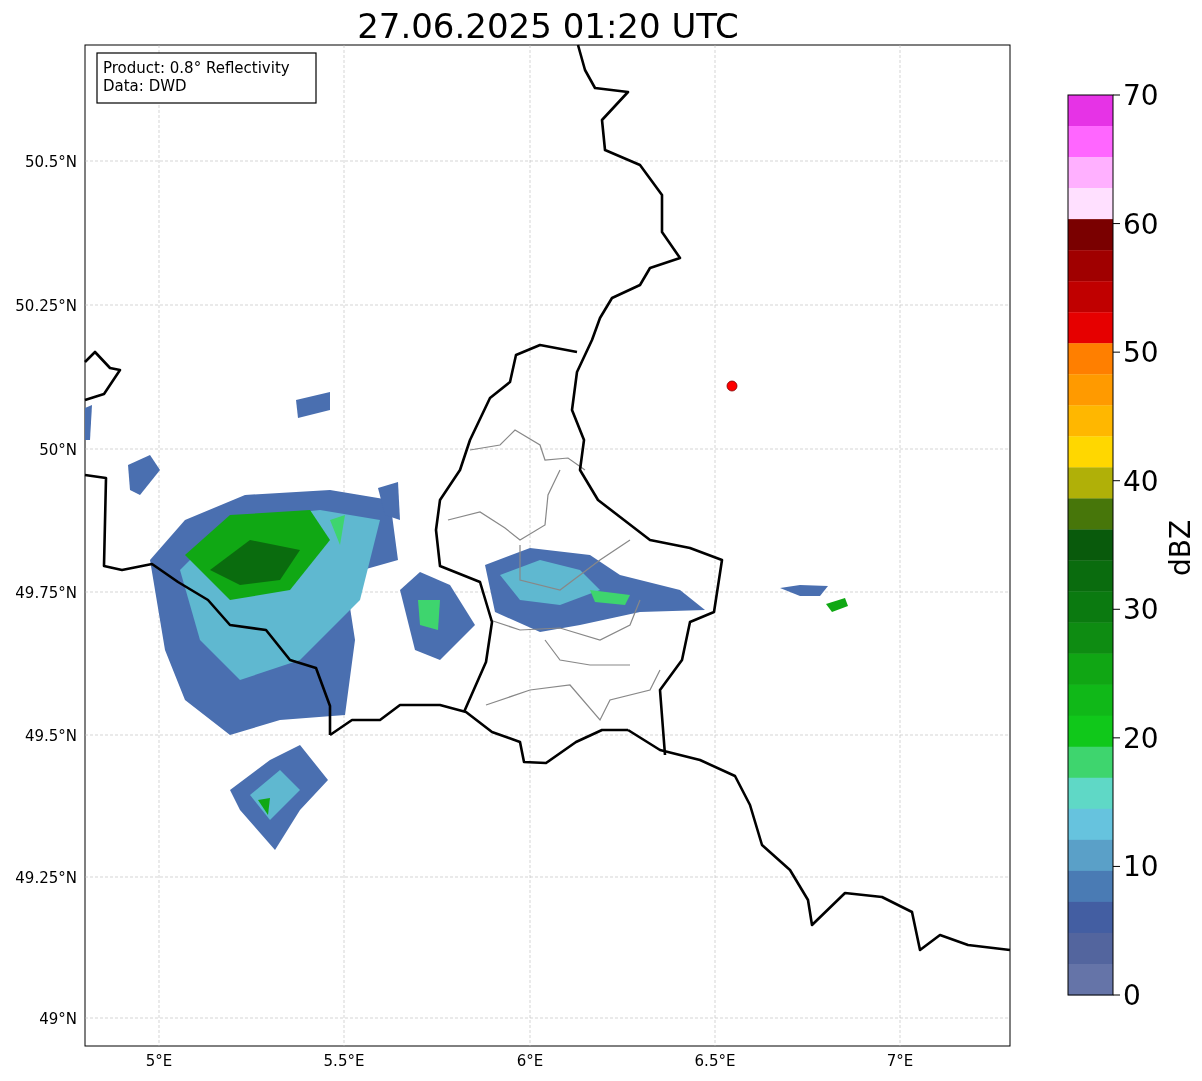 This screenshot has height=1081, width=1202. Describe the element at coordinates (715, 1061) in the screenshot. I see `axis-tick-label: 6.5°E` at that location.